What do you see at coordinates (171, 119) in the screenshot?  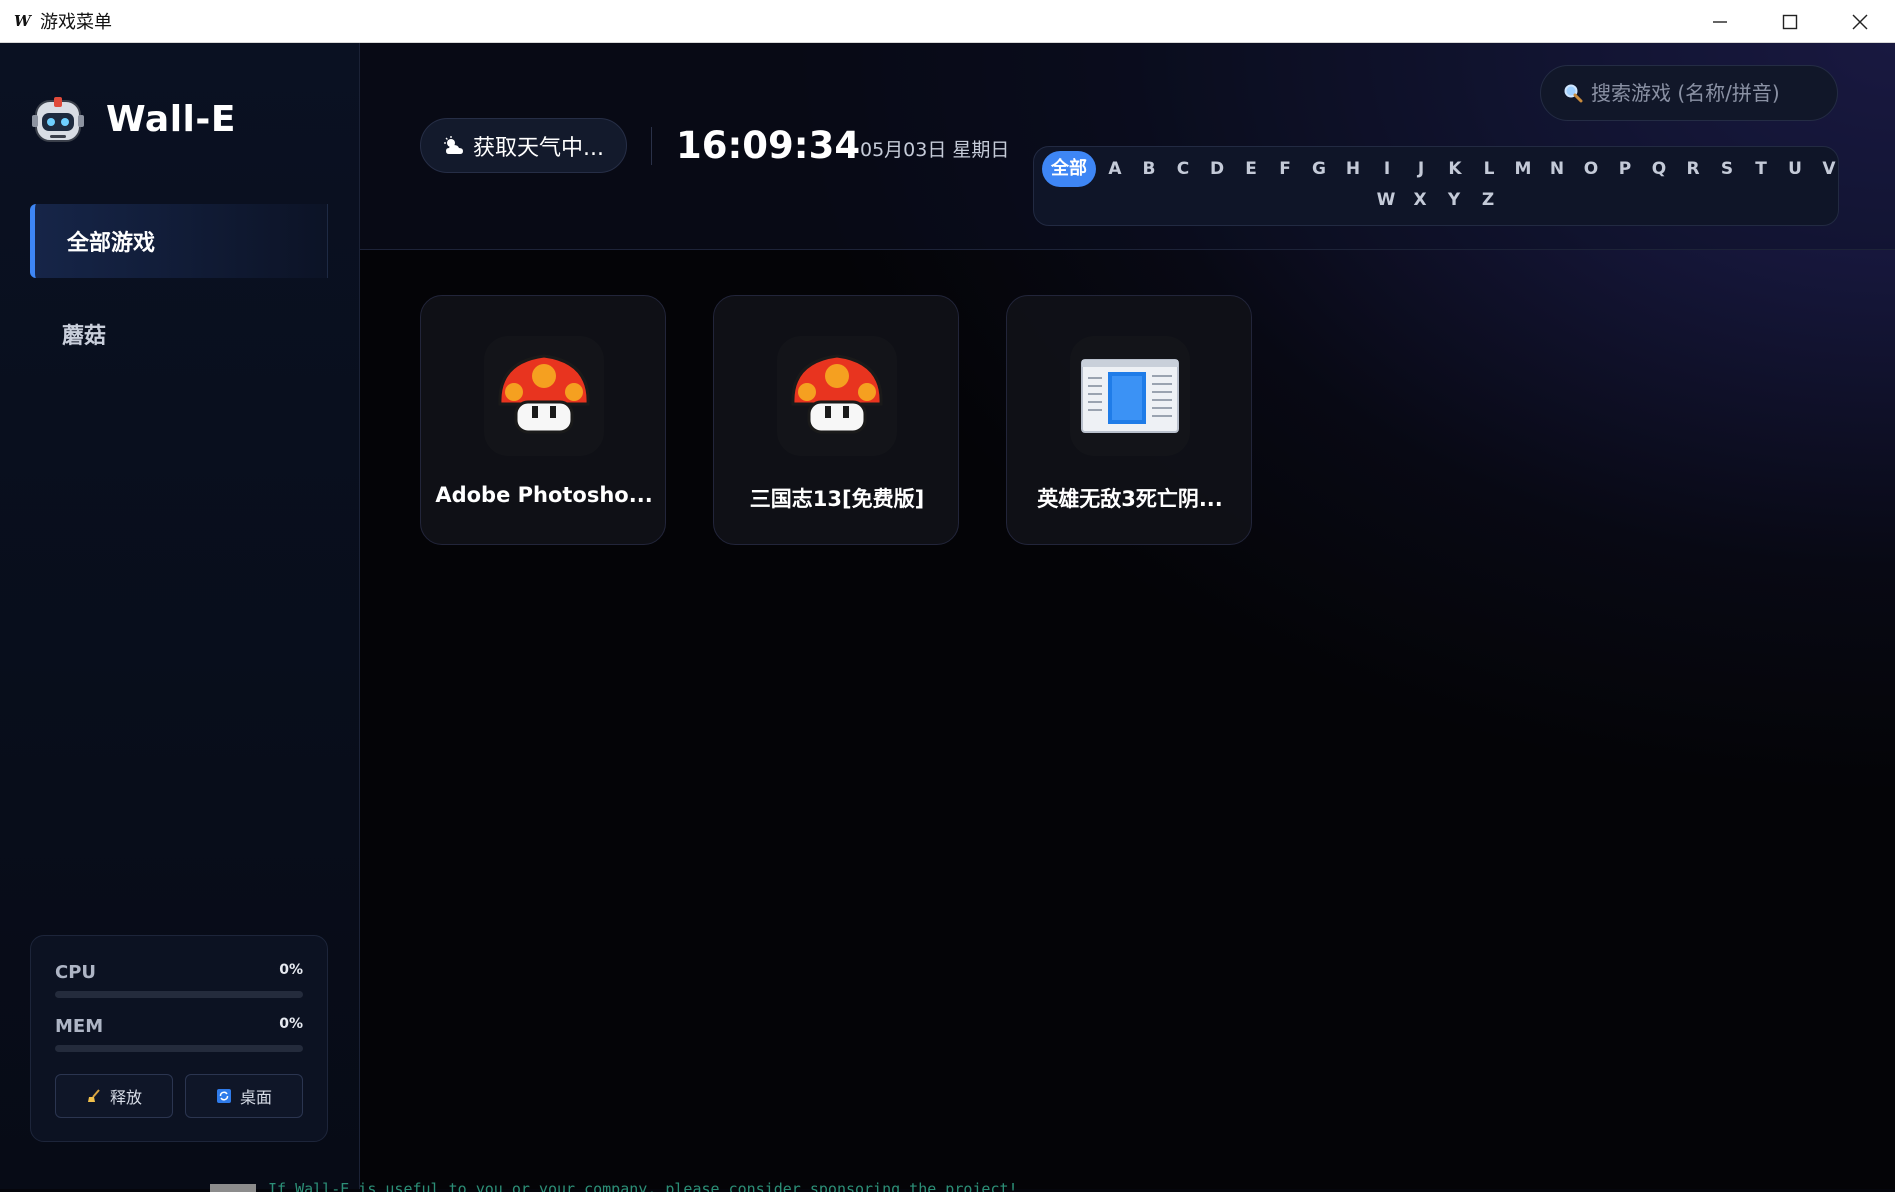 I see `brand-name: Wall-E` at bounding box center [171, 119].